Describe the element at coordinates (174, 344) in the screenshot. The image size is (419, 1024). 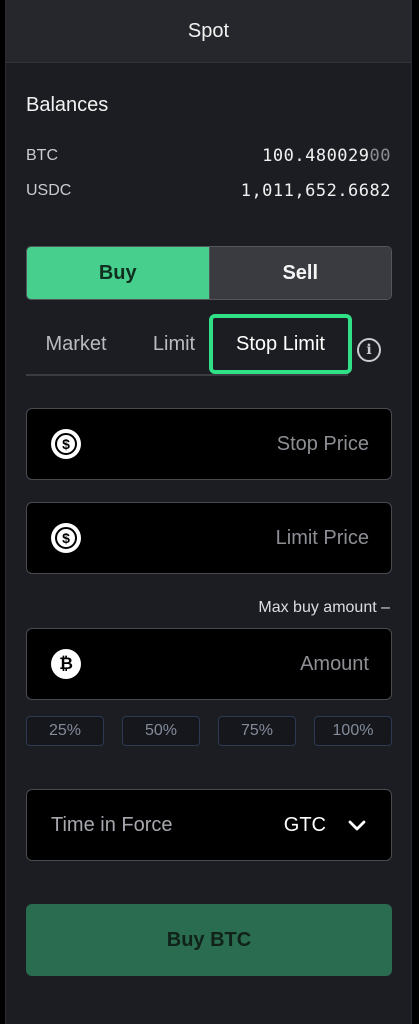
I see `tab-limit: Limit` at that location.